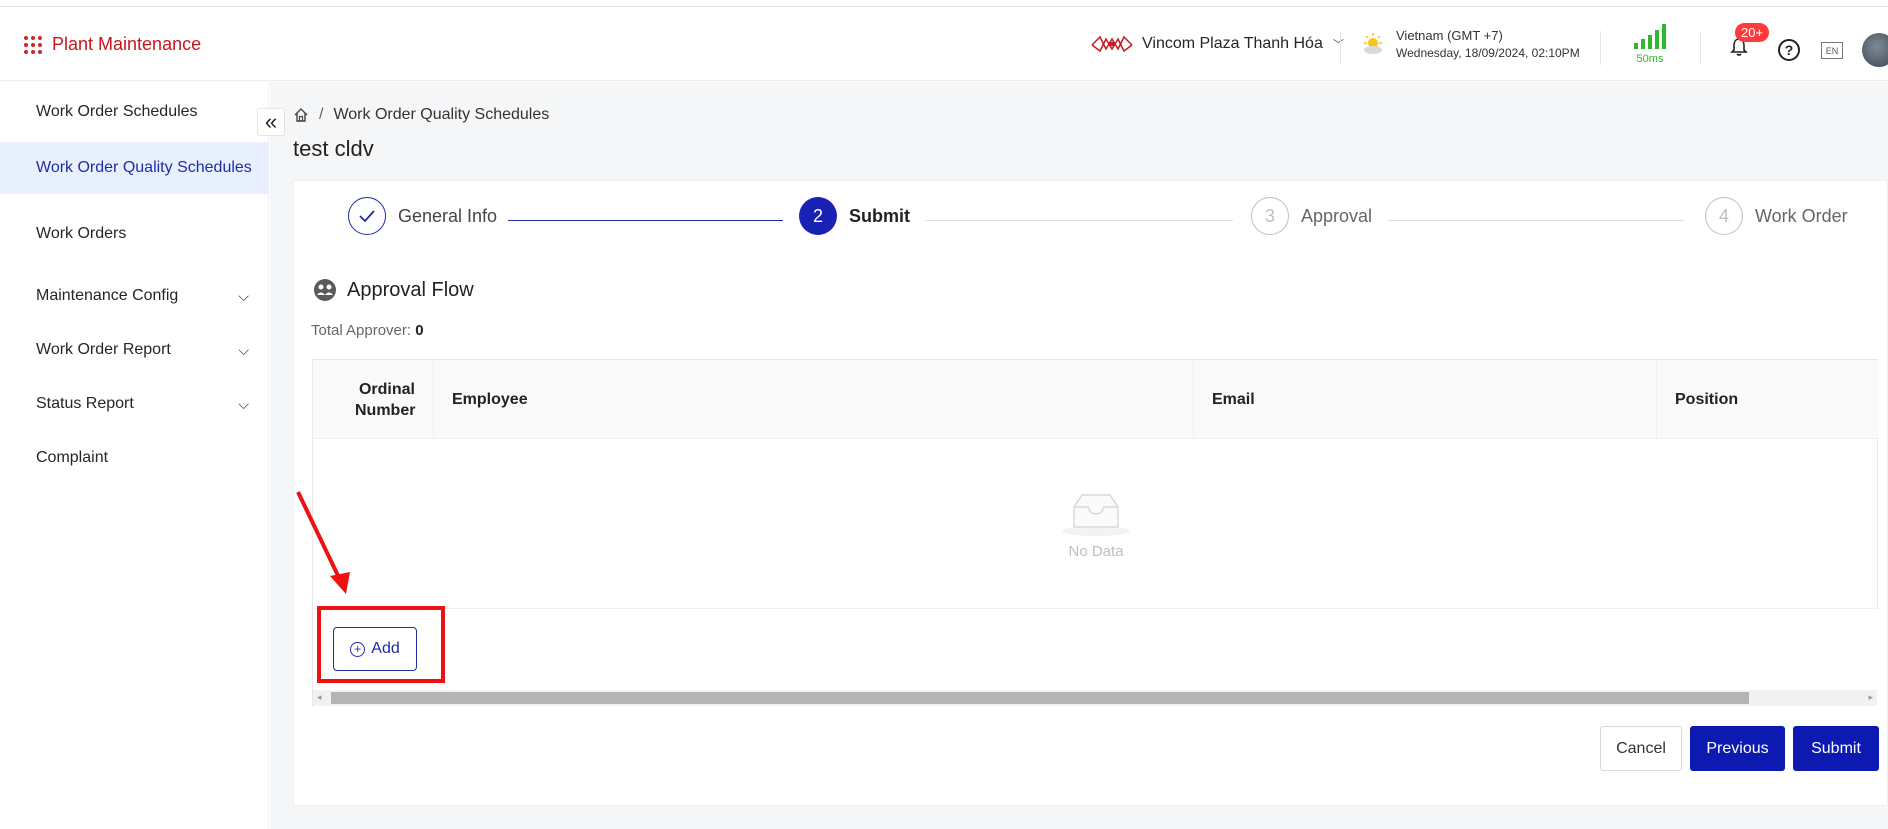  I want to click on sidebar-item-complaint: Complaint, so click(134, 458).